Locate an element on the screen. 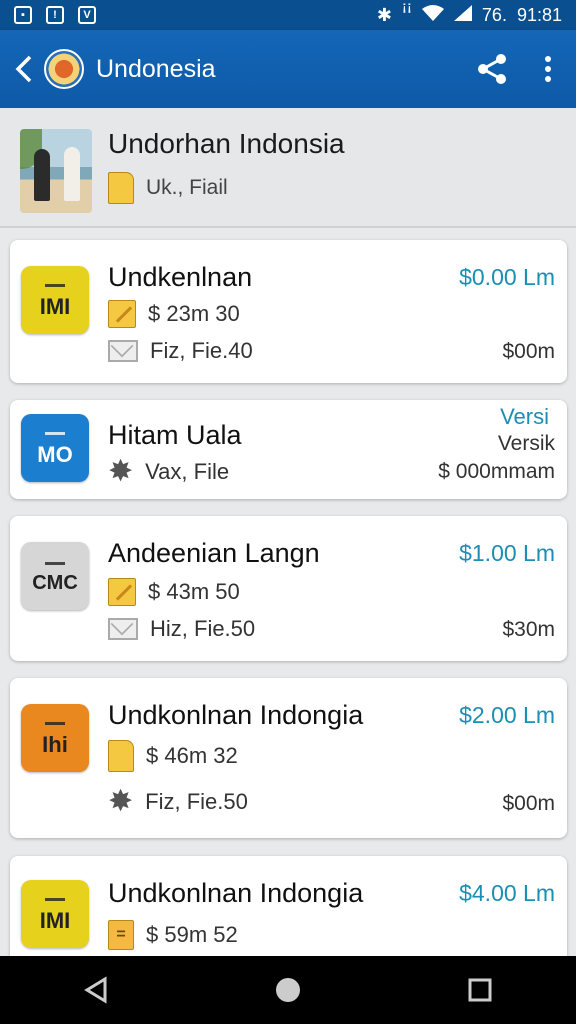 Image resolution: width=576 pixels, height=1024 pixels. sim-icon: ▪ is located at coordinates (23, 15).